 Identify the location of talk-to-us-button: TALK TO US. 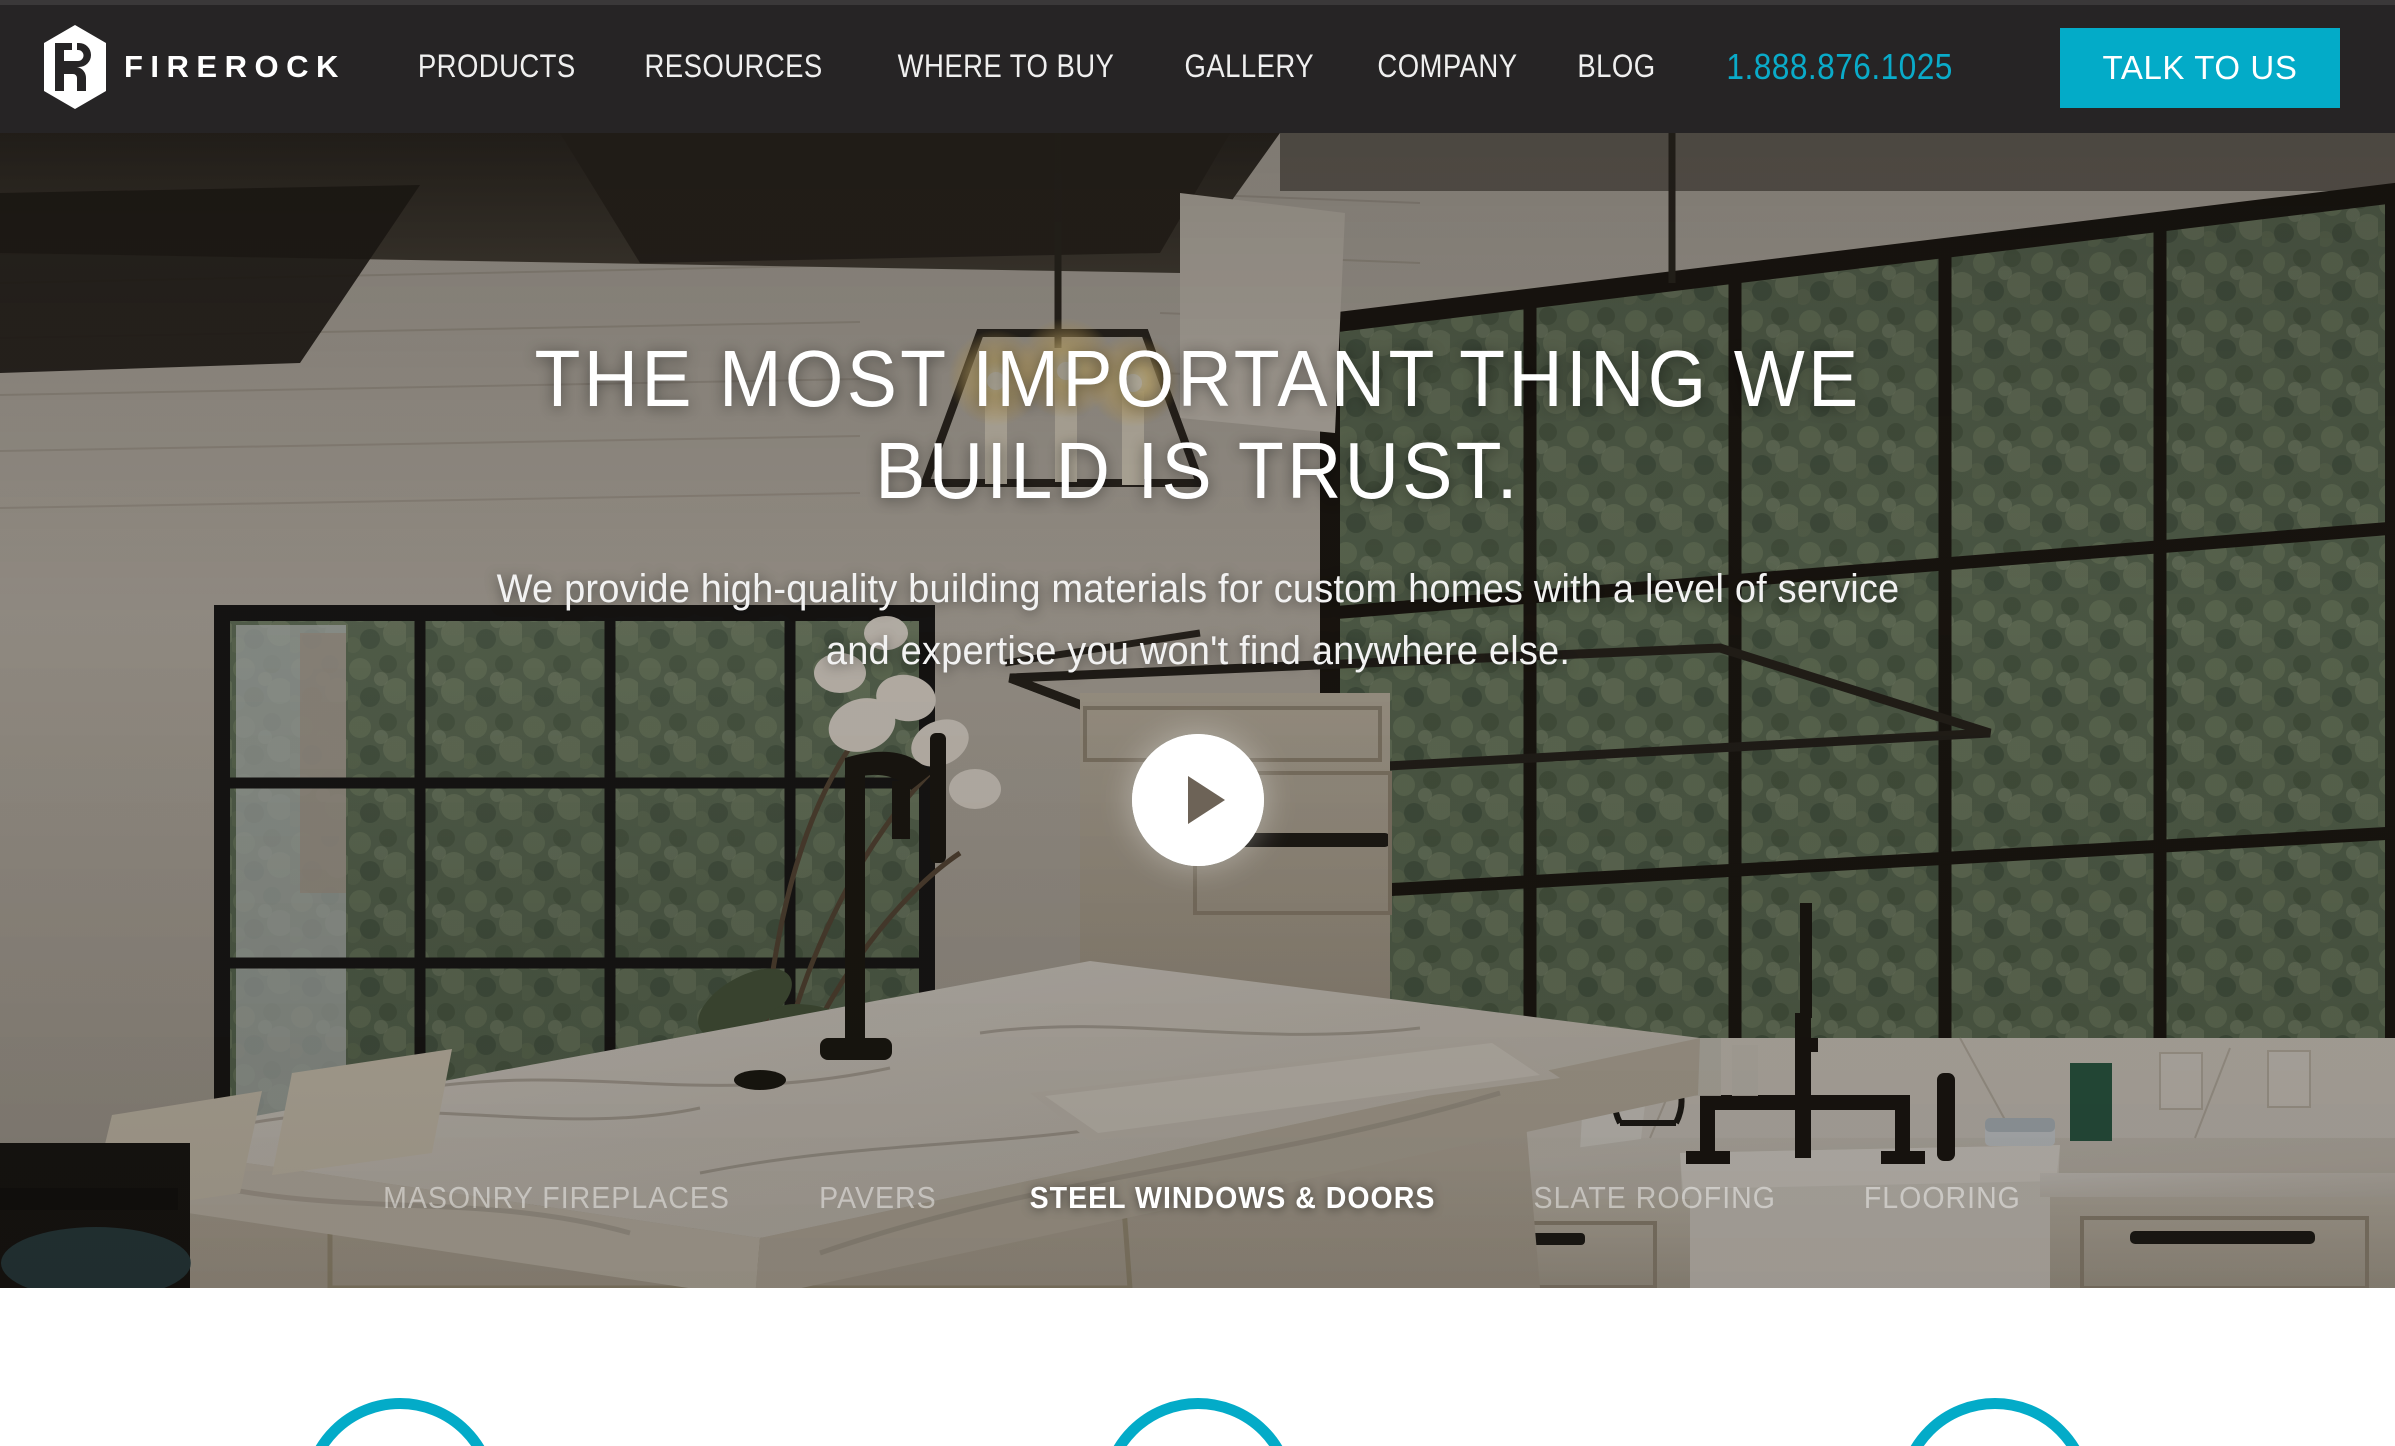
(2200, 68).